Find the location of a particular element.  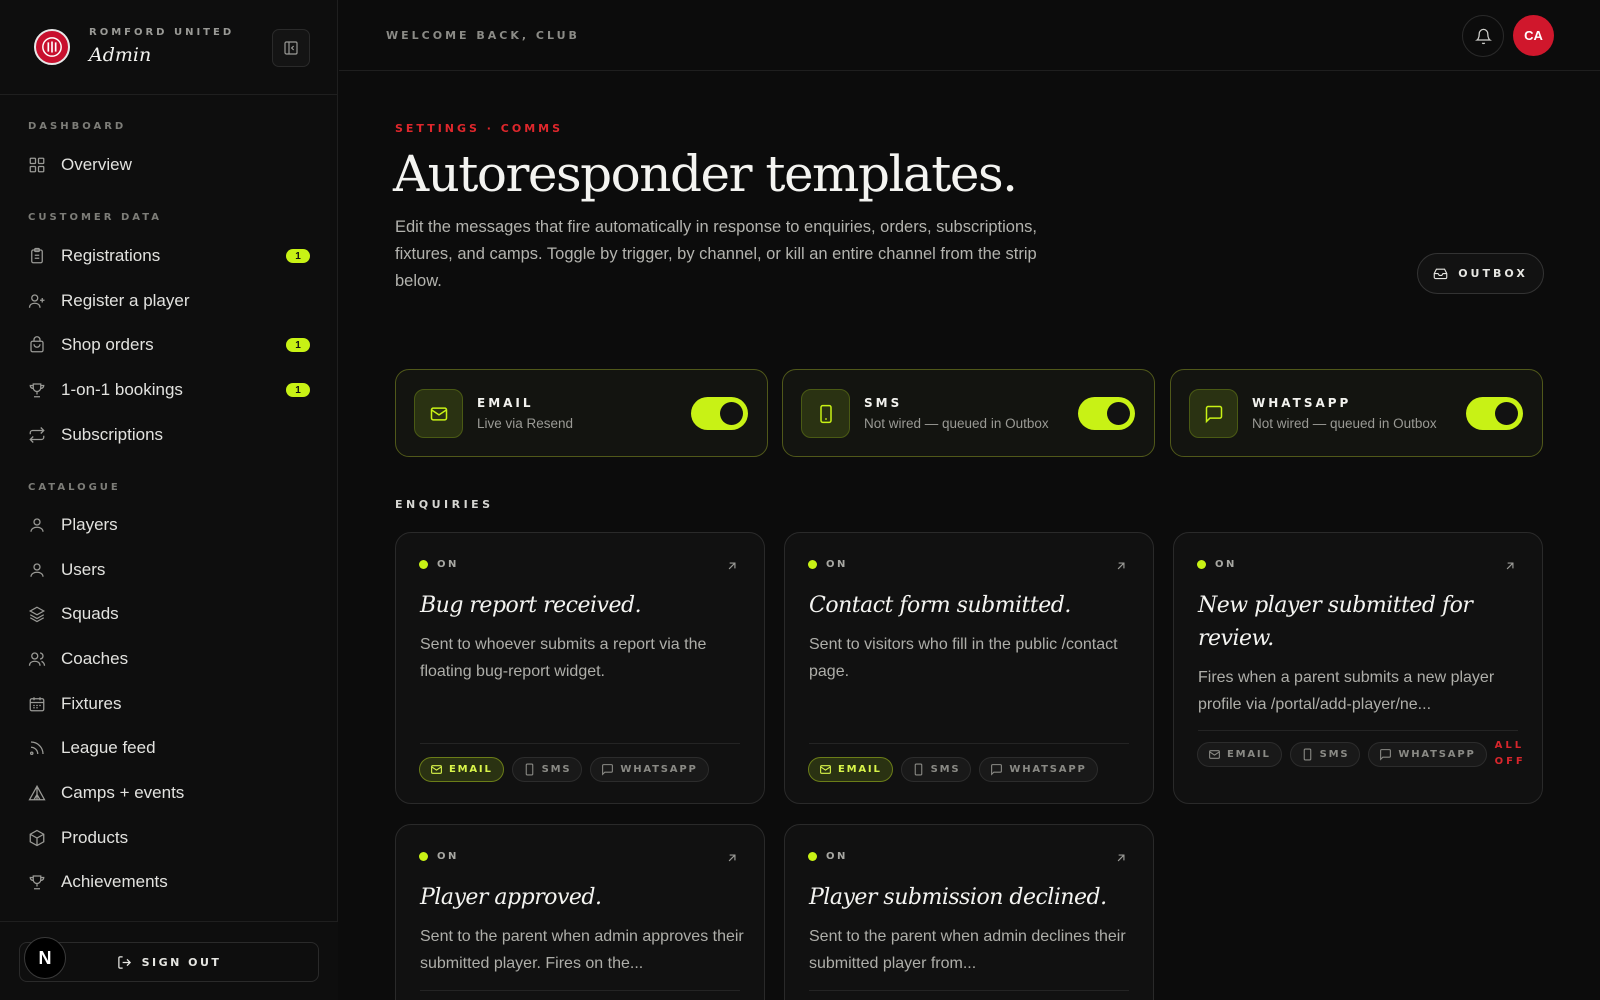

clipboard-icon is located at coordinates (37, 255).